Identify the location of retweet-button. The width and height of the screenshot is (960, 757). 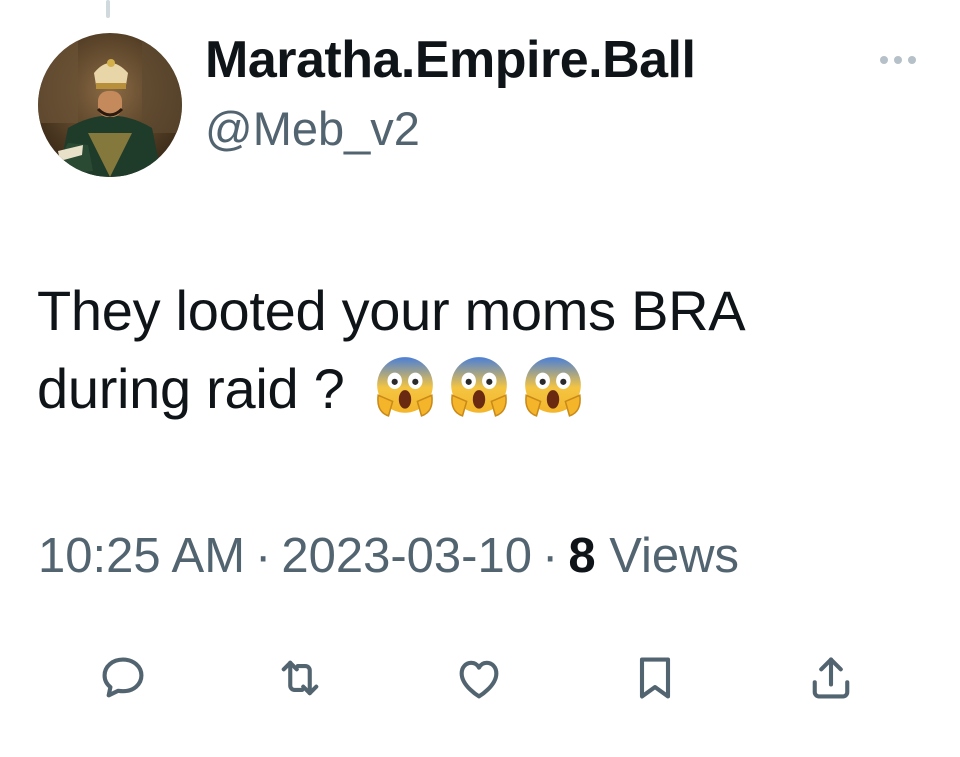
(300, 678).